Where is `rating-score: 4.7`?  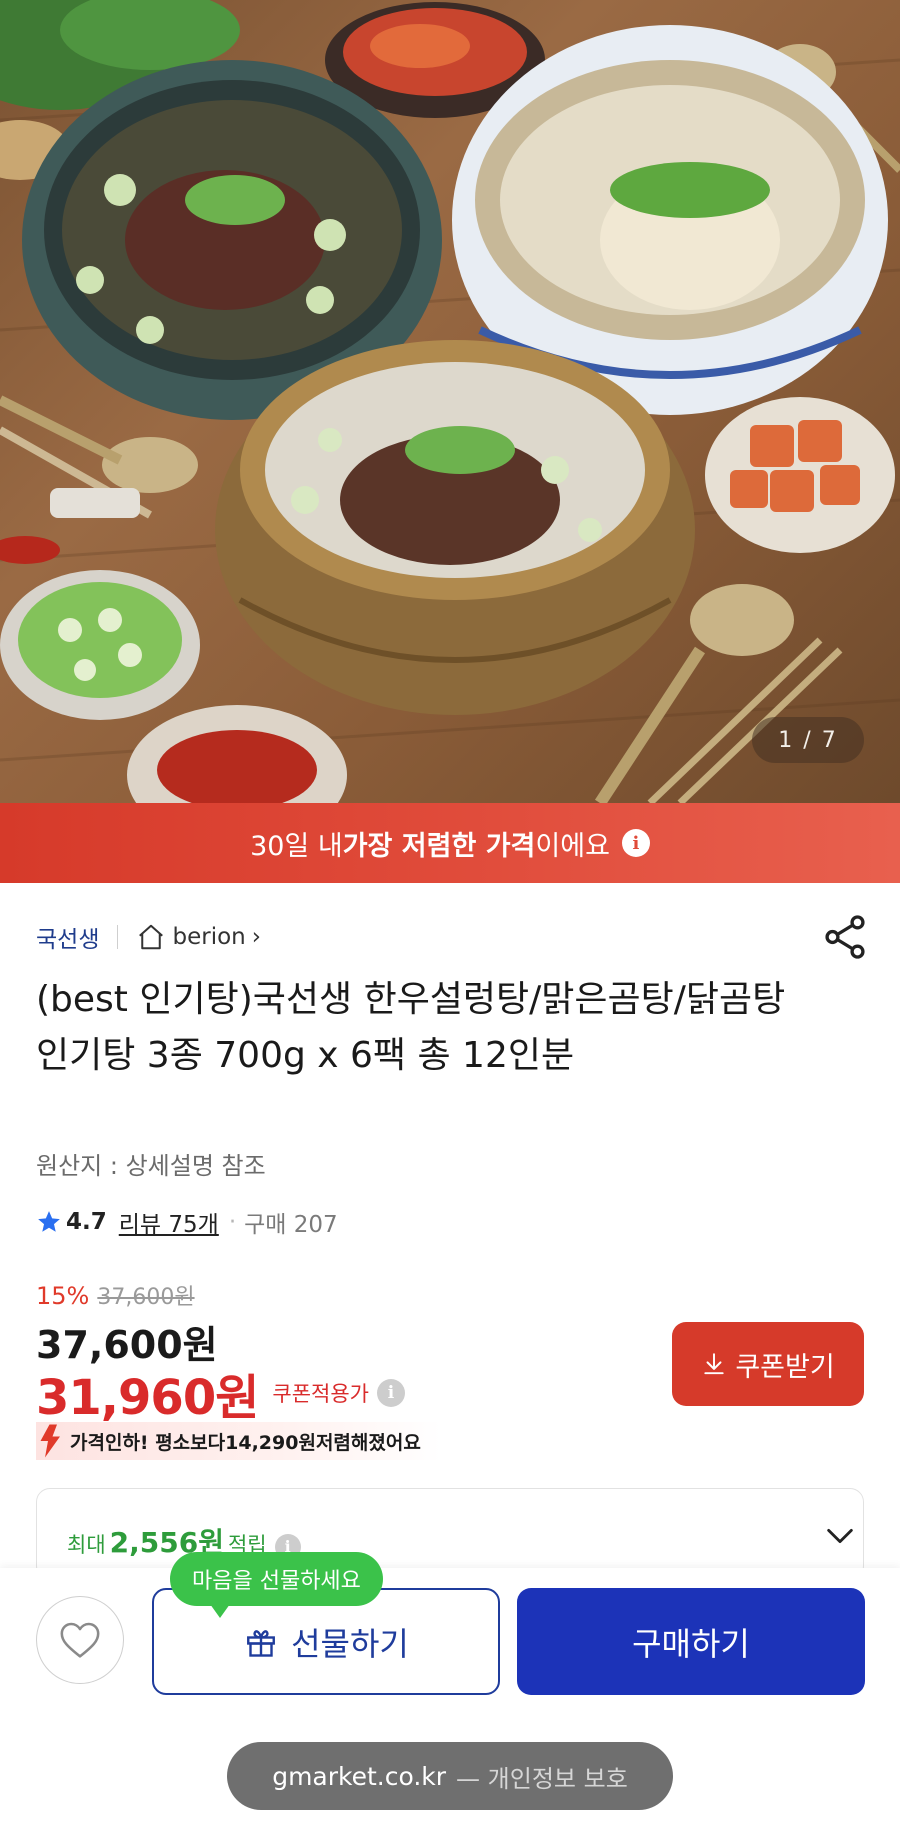
rating-score: 4.7 is located at coordinates (86, 1222).